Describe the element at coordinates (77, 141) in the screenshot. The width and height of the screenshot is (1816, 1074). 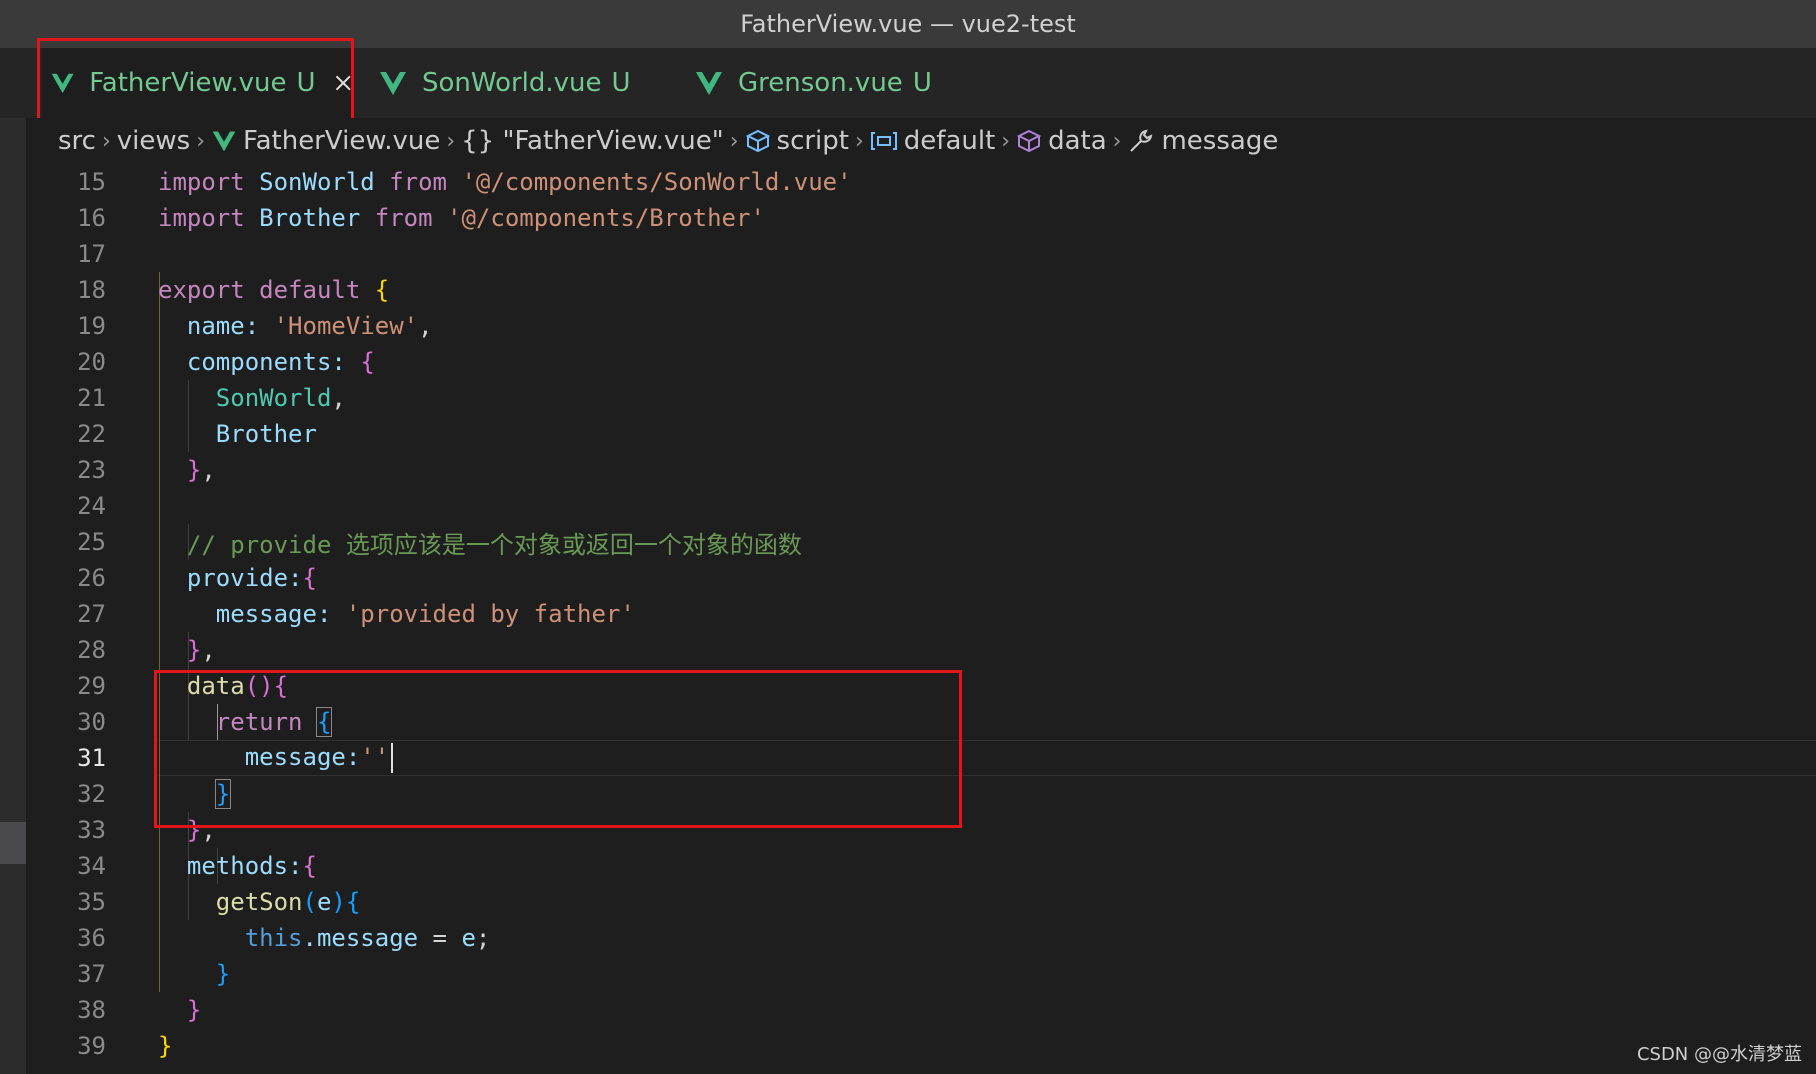
I see `breadcrumb-item: src` at that location.